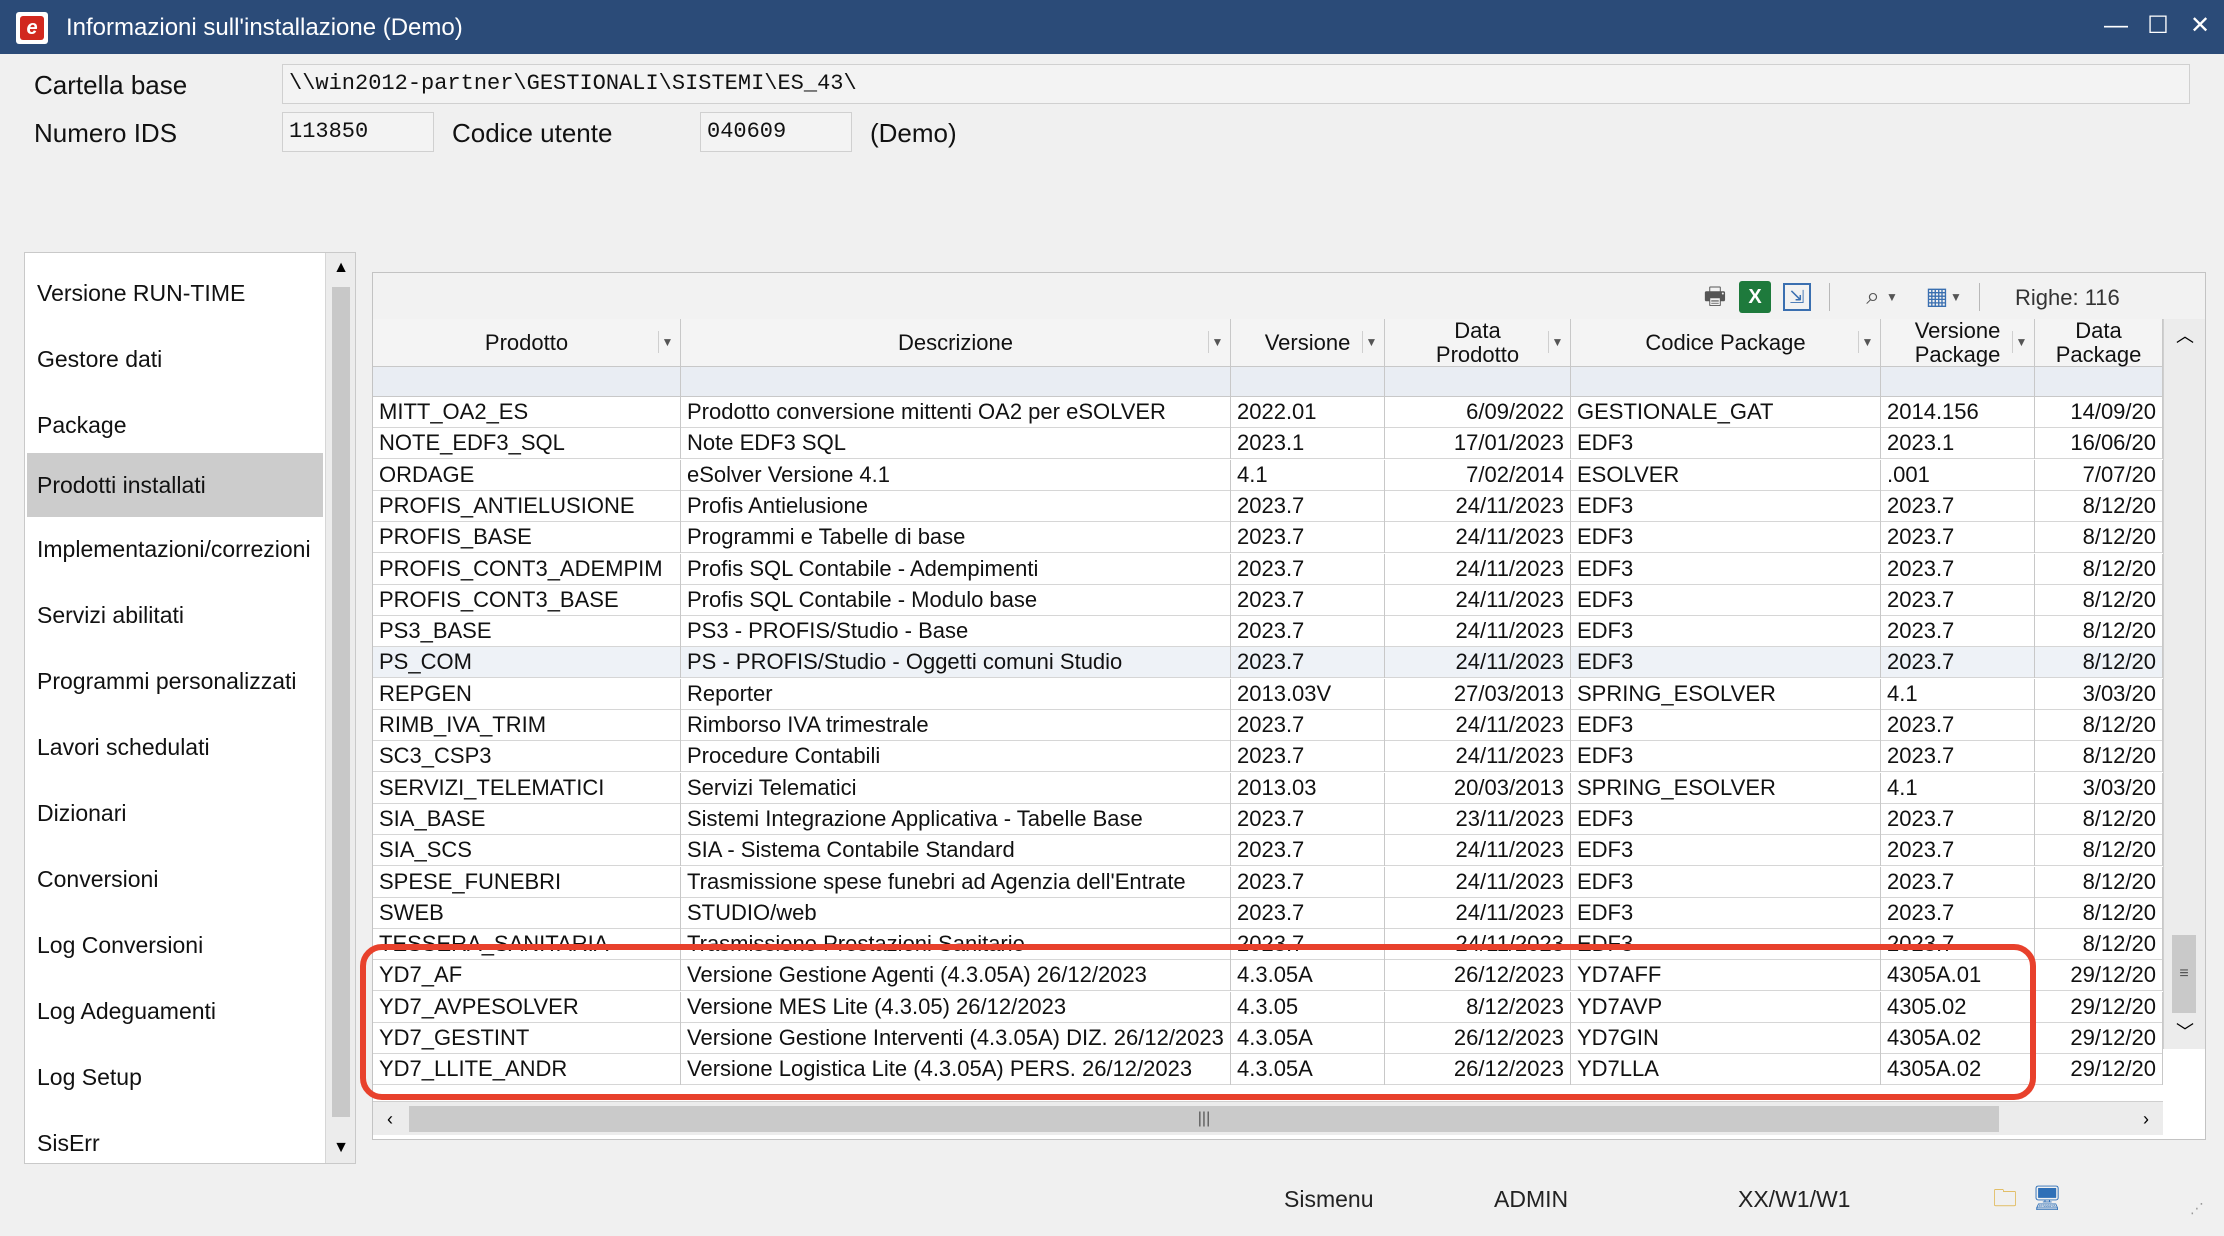  I want to click on sidebar-item-package: Package, so click(175, 425).